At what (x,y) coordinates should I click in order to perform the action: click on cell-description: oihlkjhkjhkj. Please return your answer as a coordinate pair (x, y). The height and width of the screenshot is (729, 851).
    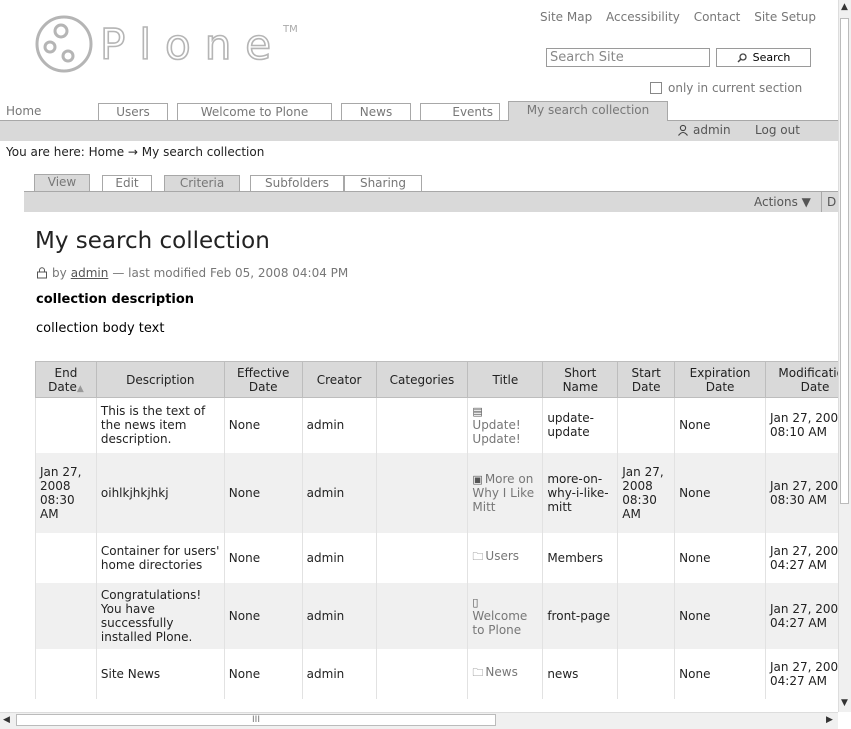
    Looking at the image, I should click on (160, 492).